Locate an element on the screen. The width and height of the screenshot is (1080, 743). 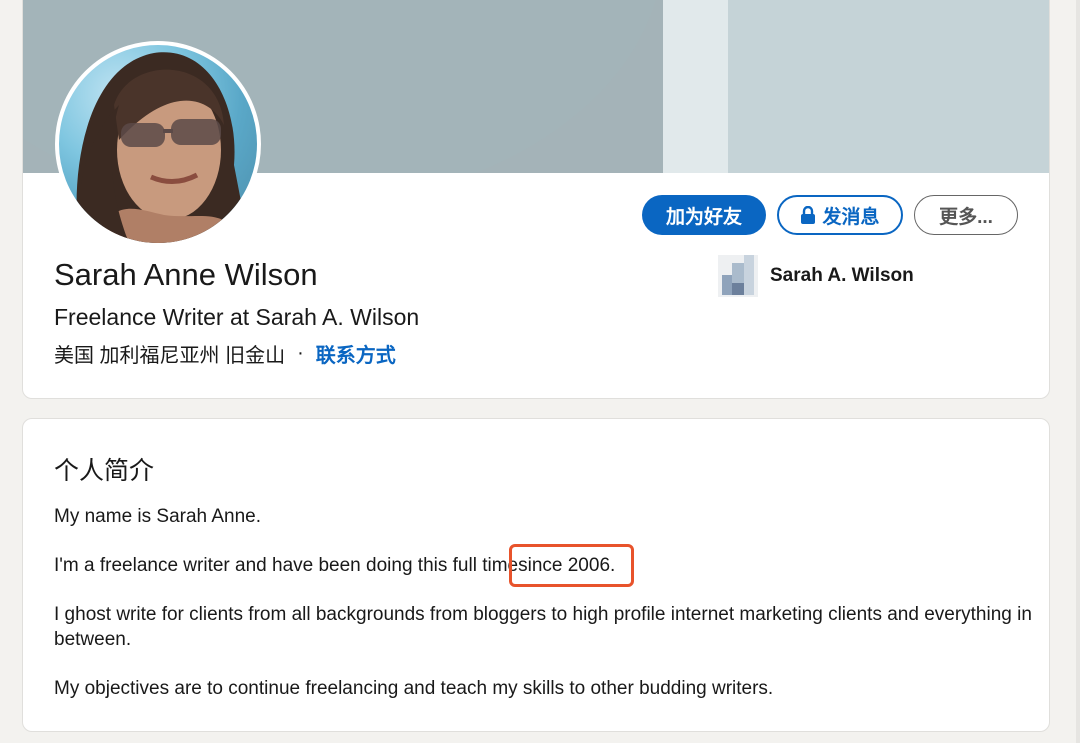
connect-button: 加为好友 is located at coordinates (704, 215).